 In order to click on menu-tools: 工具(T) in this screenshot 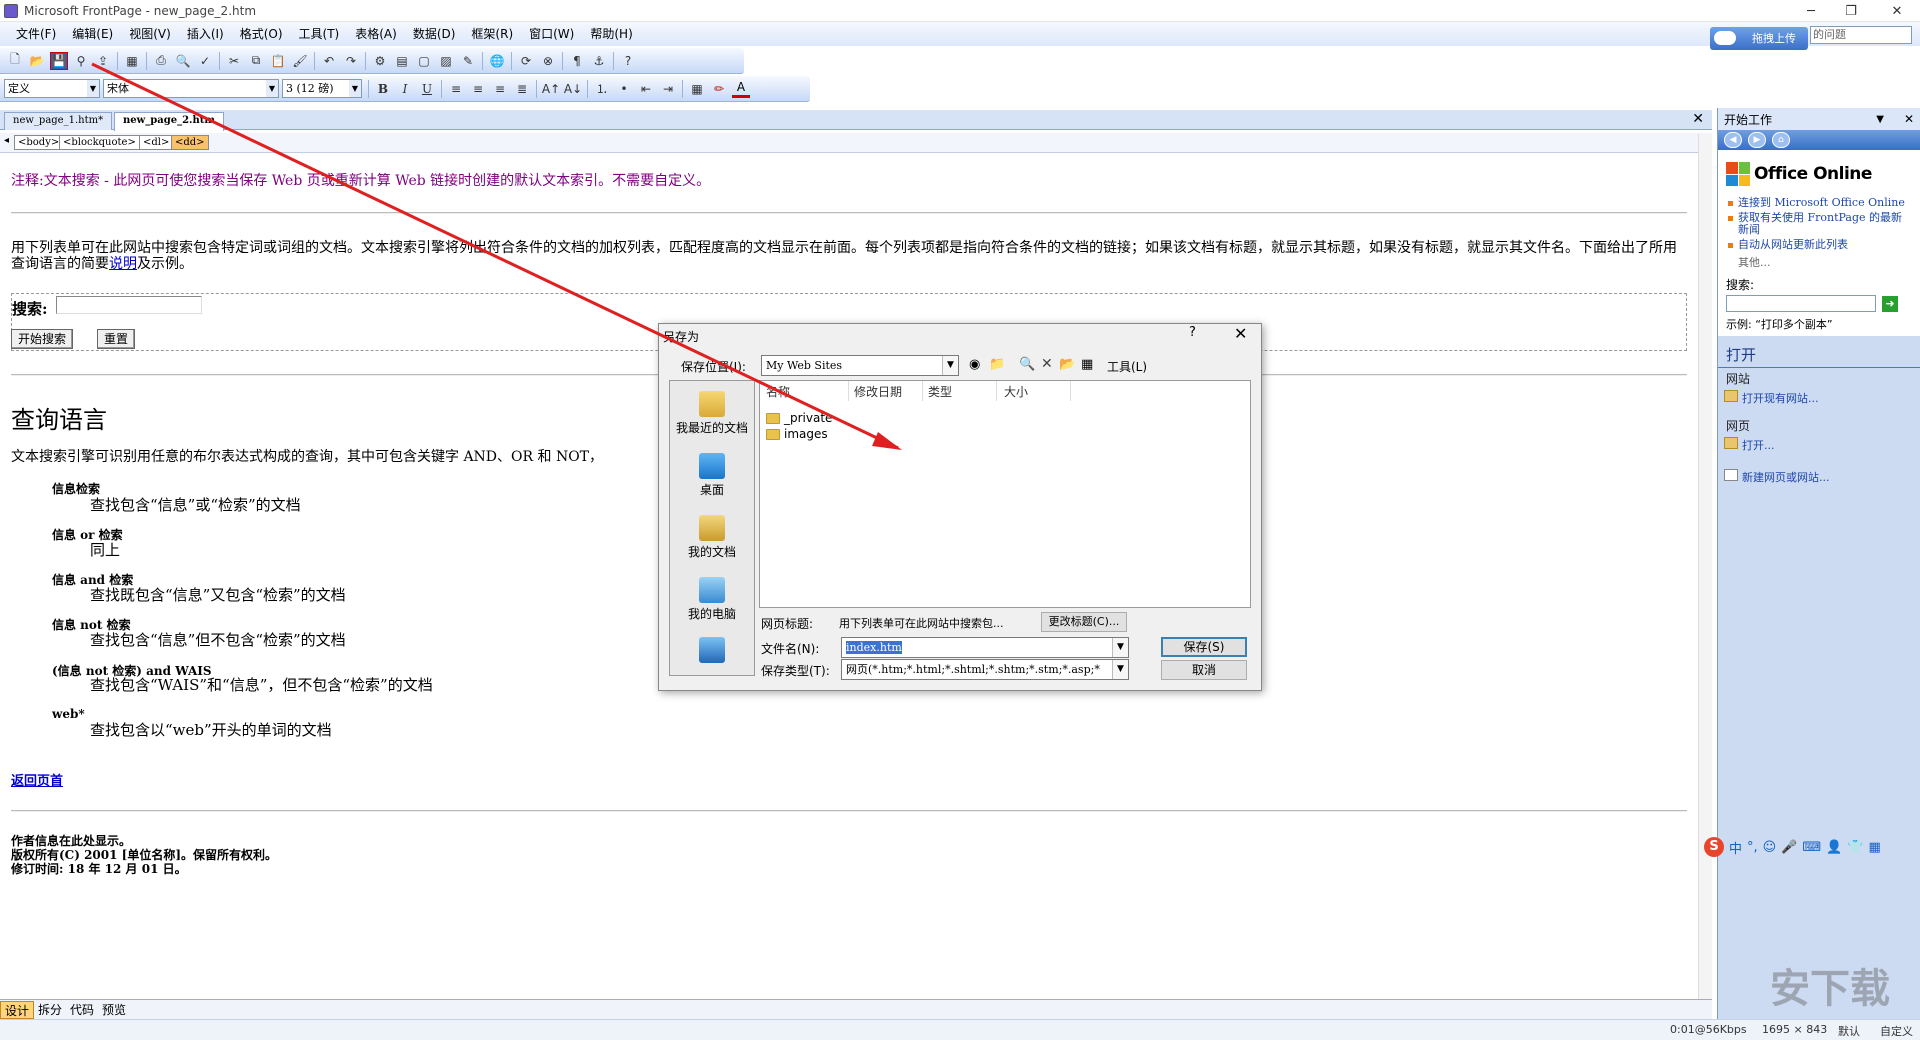, I will do `click(319, 34)`.